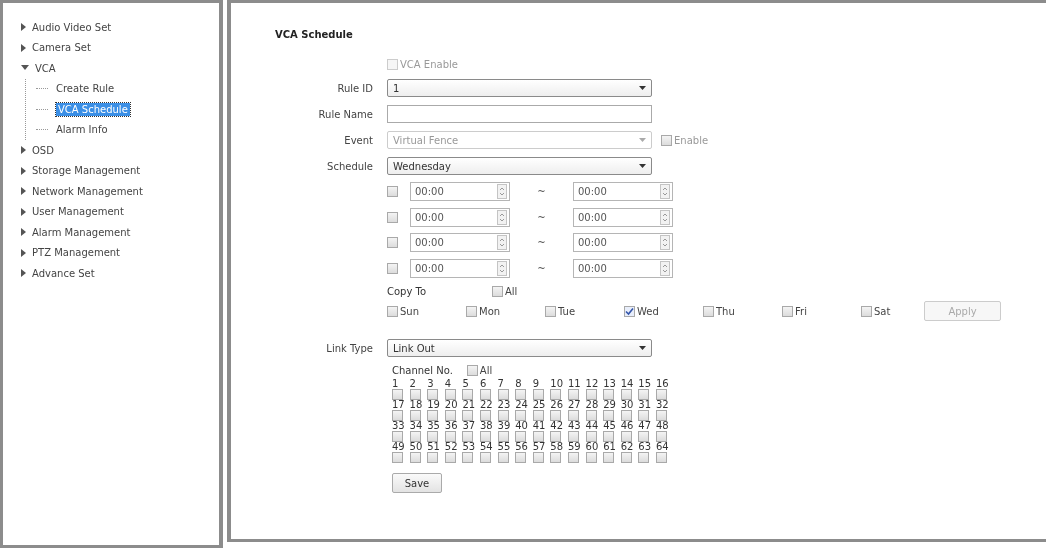 Image resolution: width=1046 pixels, height=548 pixels. I want to click on dropdown: Link Out, so click(519, 348).